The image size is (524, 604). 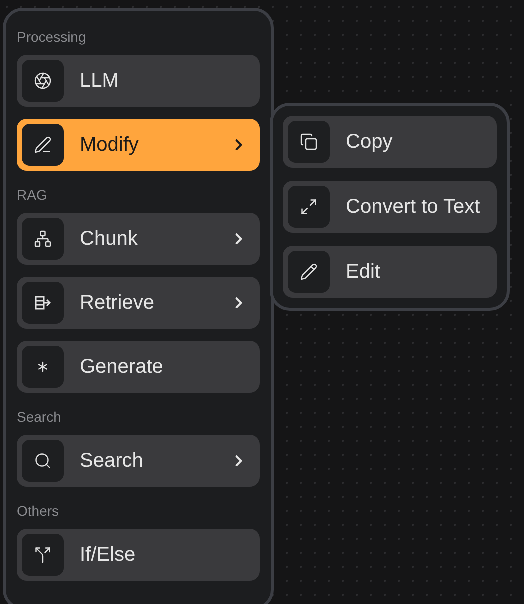 I want to click on pen-icon, so click(x=43, y=145).